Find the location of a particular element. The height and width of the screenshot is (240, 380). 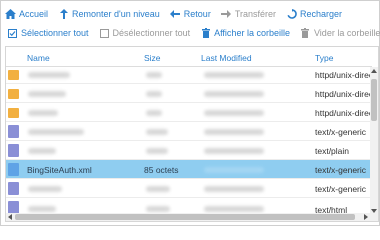

horizontal-scrollbar is located at coordinates (192, 217).